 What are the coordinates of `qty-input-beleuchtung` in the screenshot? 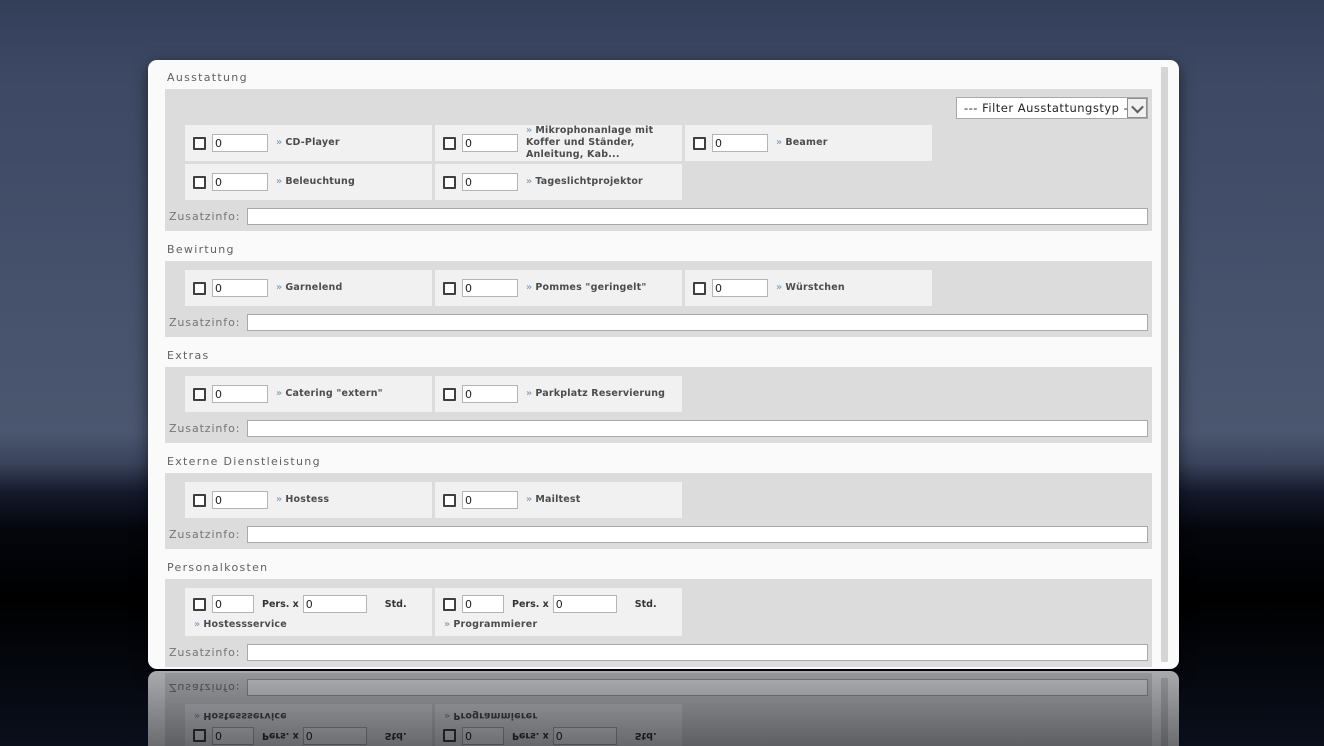 It's located at (240, 182).